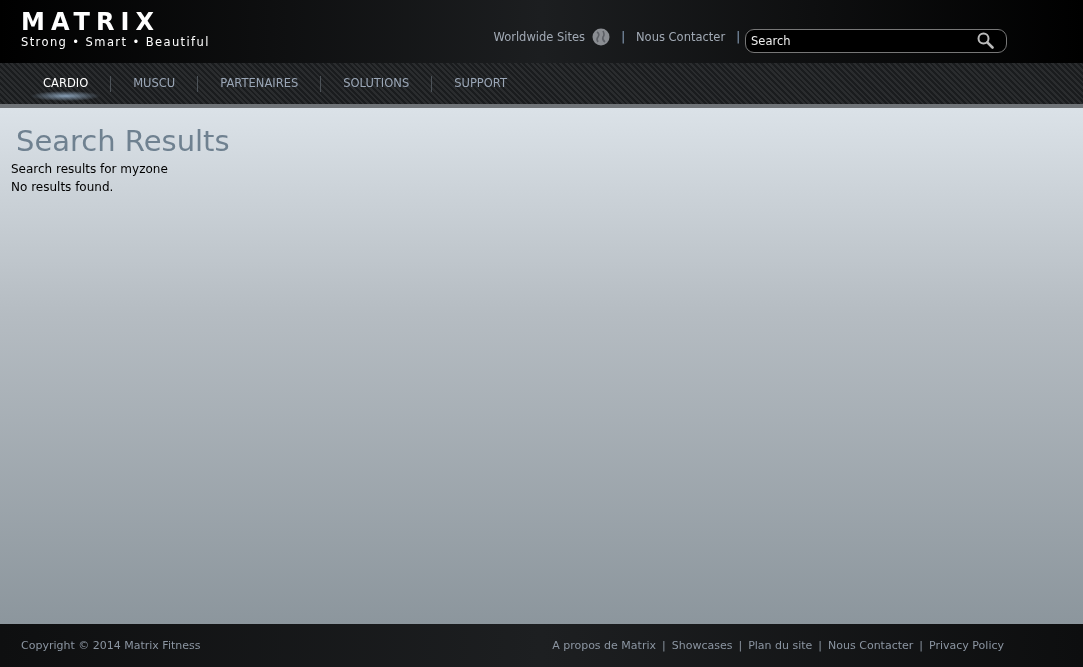 This screenshot has height=667, width=1083. I want to click on header-link: Nous Contacter, so click(681, 37).